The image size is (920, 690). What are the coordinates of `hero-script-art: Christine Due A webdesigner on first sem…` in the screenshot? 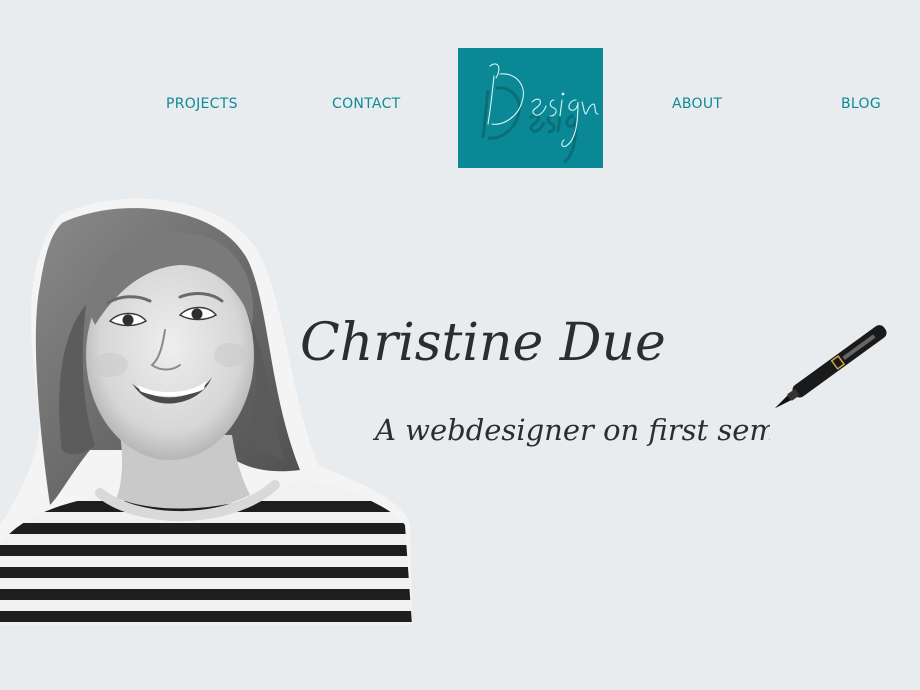 It's located at (577, 380).